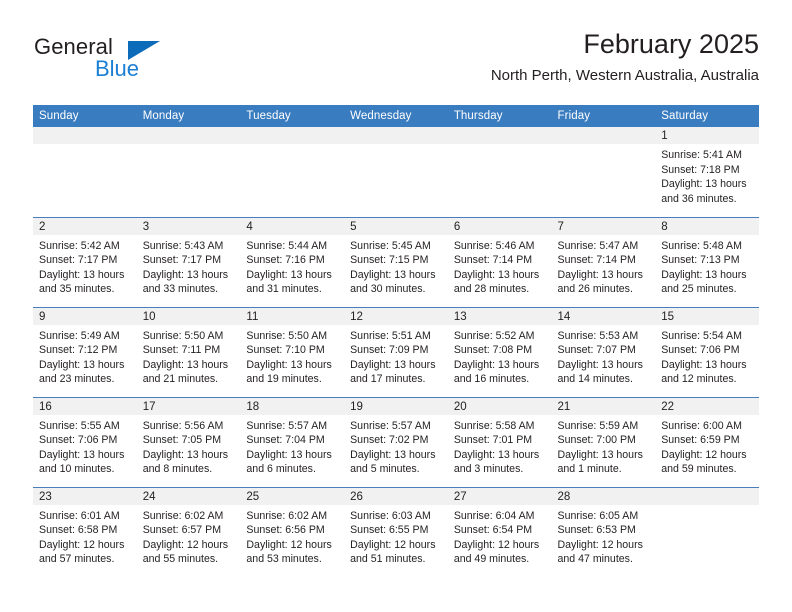 Image resolution: width=792 pixels, height=612 pixels. I want to click on day-number: 1, so click(707, 135).